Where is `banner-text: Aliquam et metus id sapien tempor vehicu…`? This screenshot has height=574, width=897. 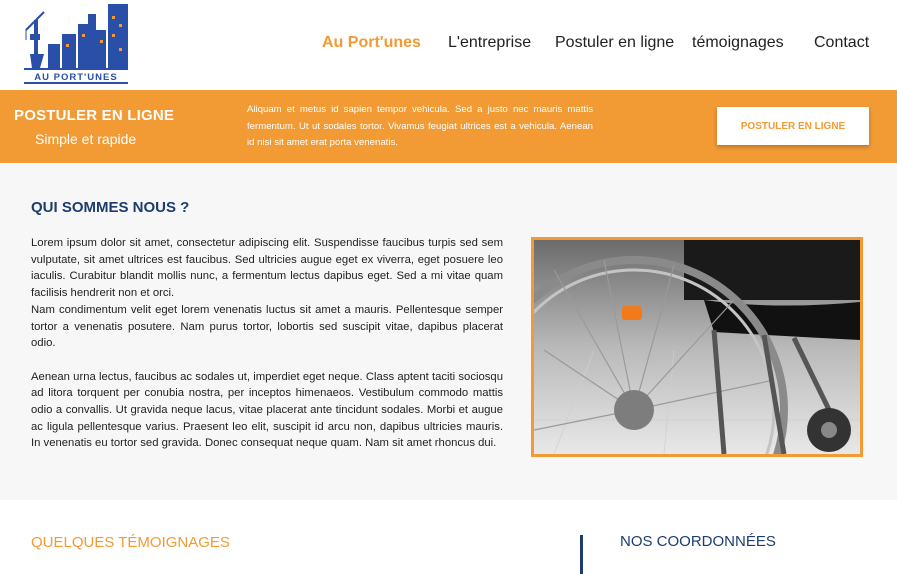
banner-text: Aliquam et metus id sapien tempor vehicu… is located at coordinates (420, 126).